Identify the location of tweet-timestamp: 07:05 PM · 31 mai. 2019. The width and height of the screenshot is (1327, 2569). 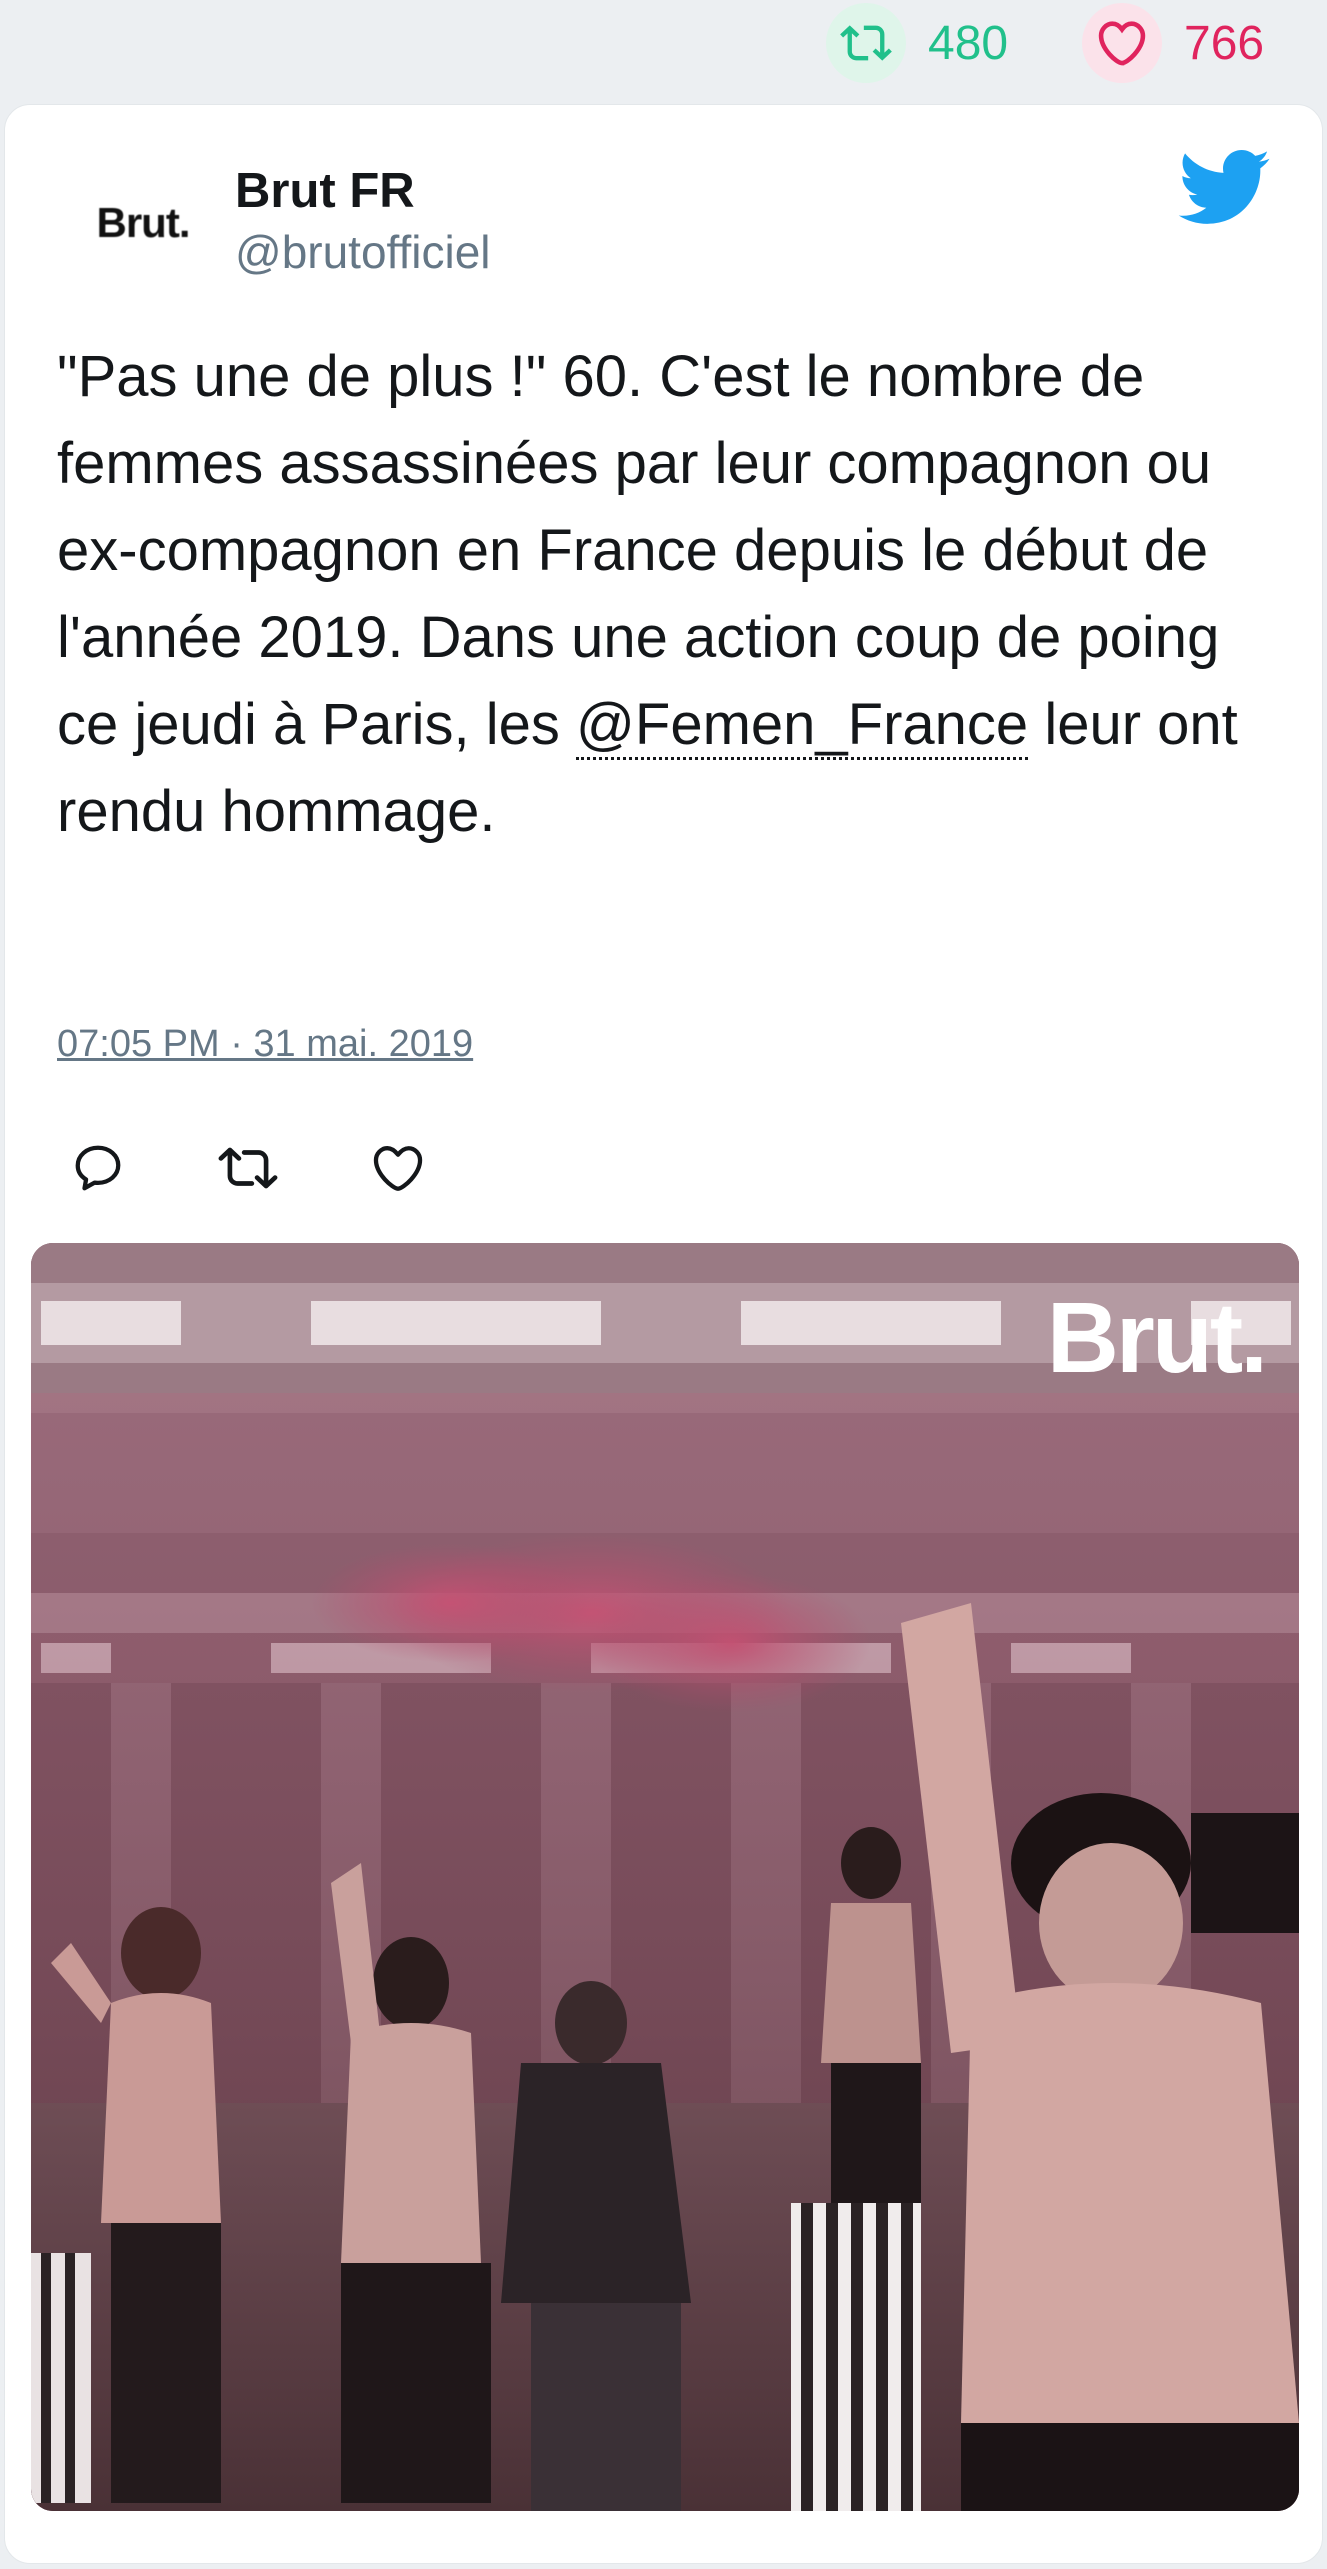
(265, 1044).